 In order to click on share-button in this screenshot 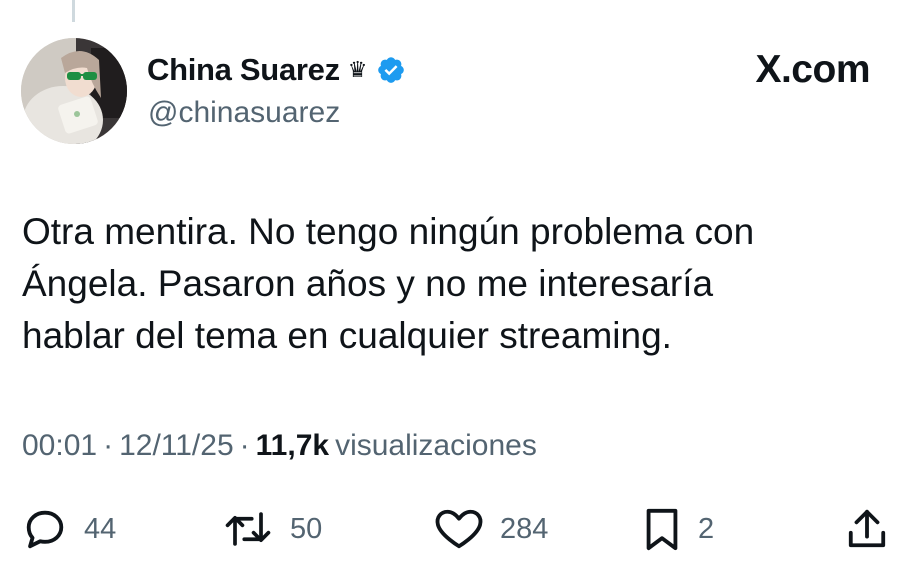, I will do `click(867, 529)`.